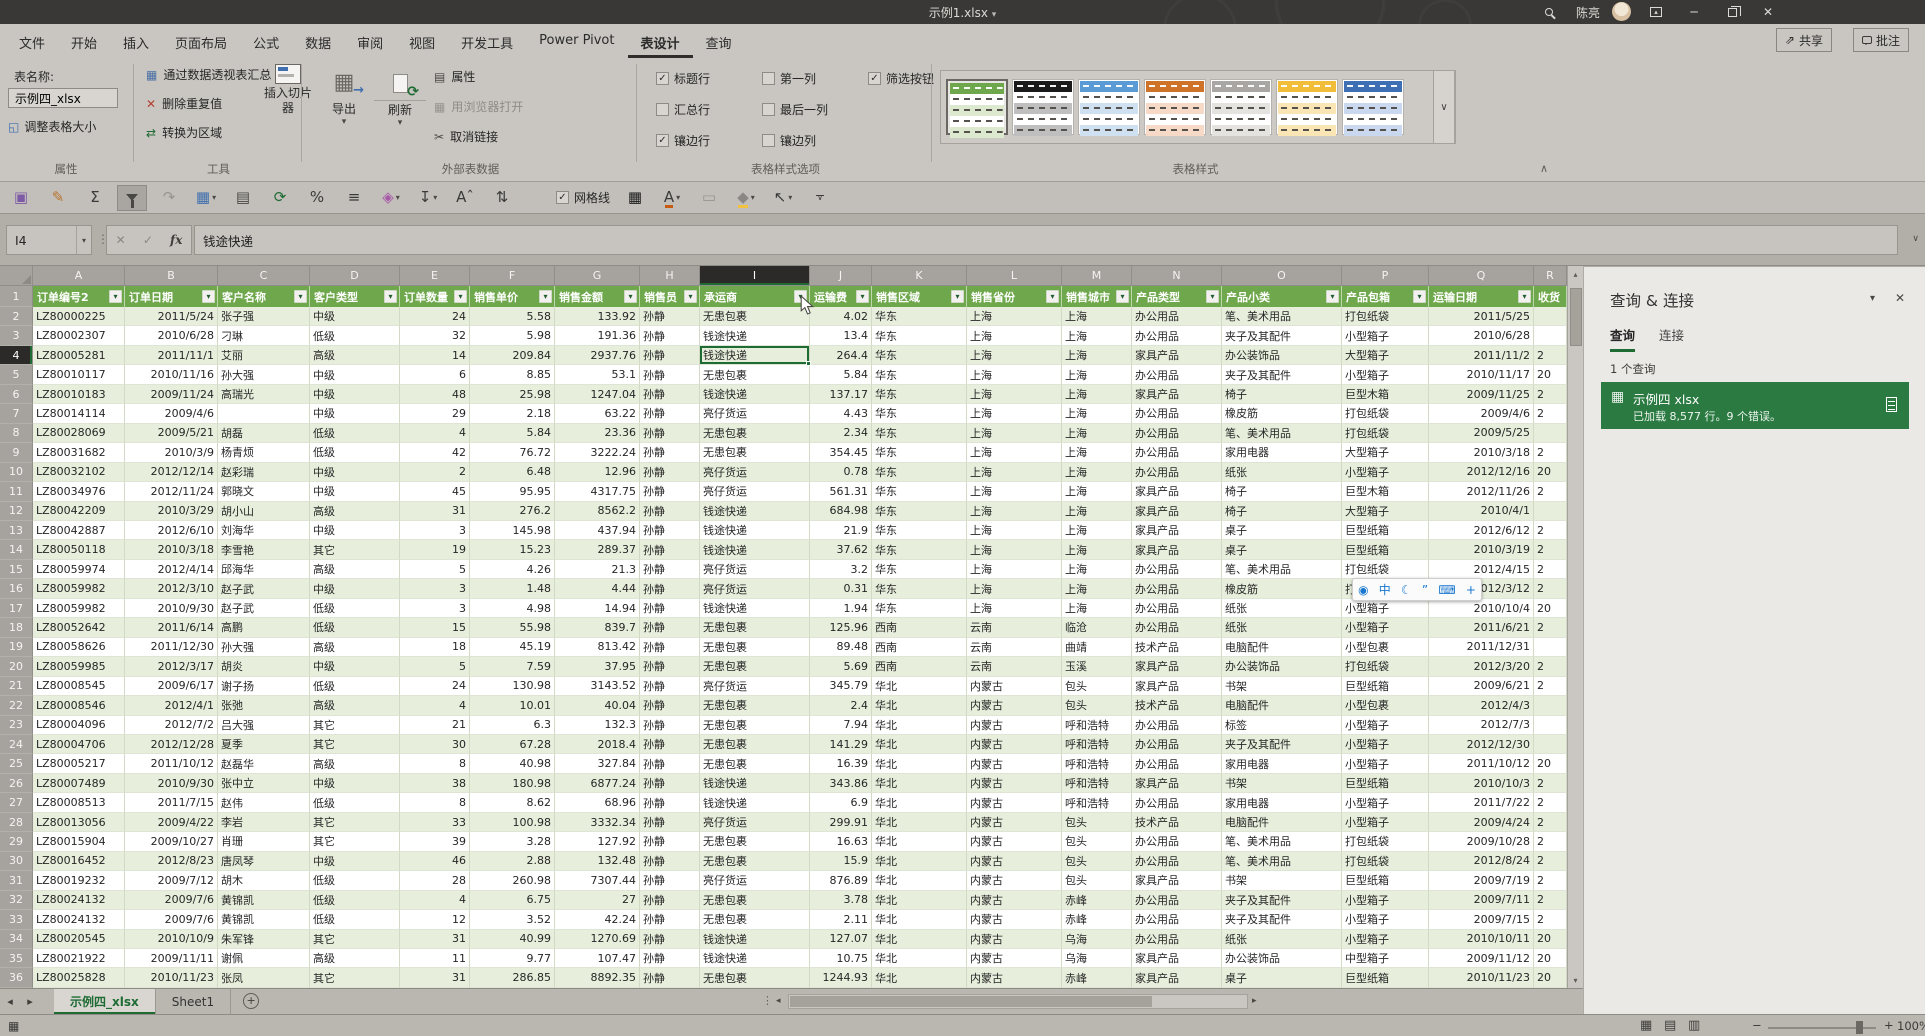  What do you see at coordinates (1332, 296) in the screenshot?
I see `filter-button-O: ▾` at bounding box center [1332, 296].